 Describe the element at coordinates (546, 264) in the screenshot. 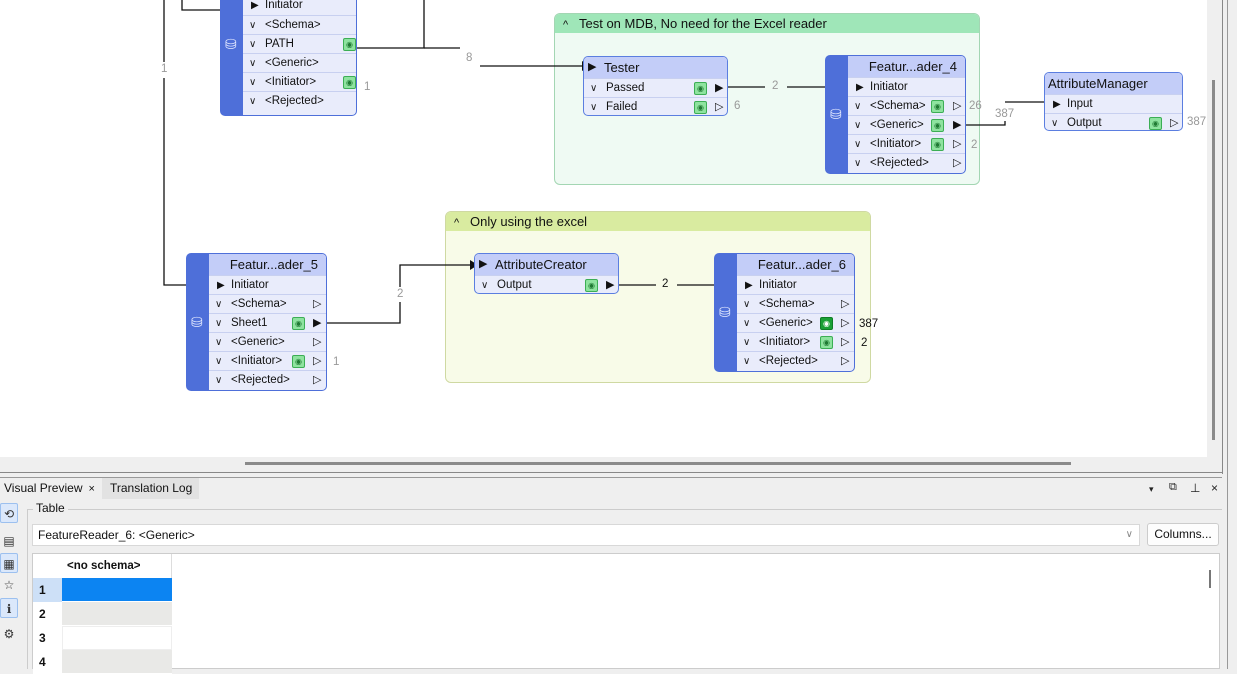

I see `transformer-header: ▶ AttributeCreator` at that location.